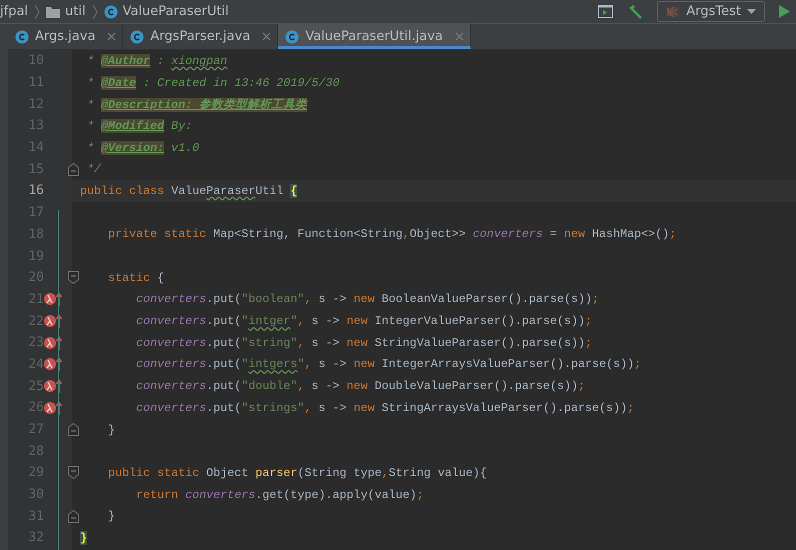 The image size is (796, 550). What do you see at coordinates (94, 169) in the screenshot?
I see `code-line: */` at bounding box center [94, 169].